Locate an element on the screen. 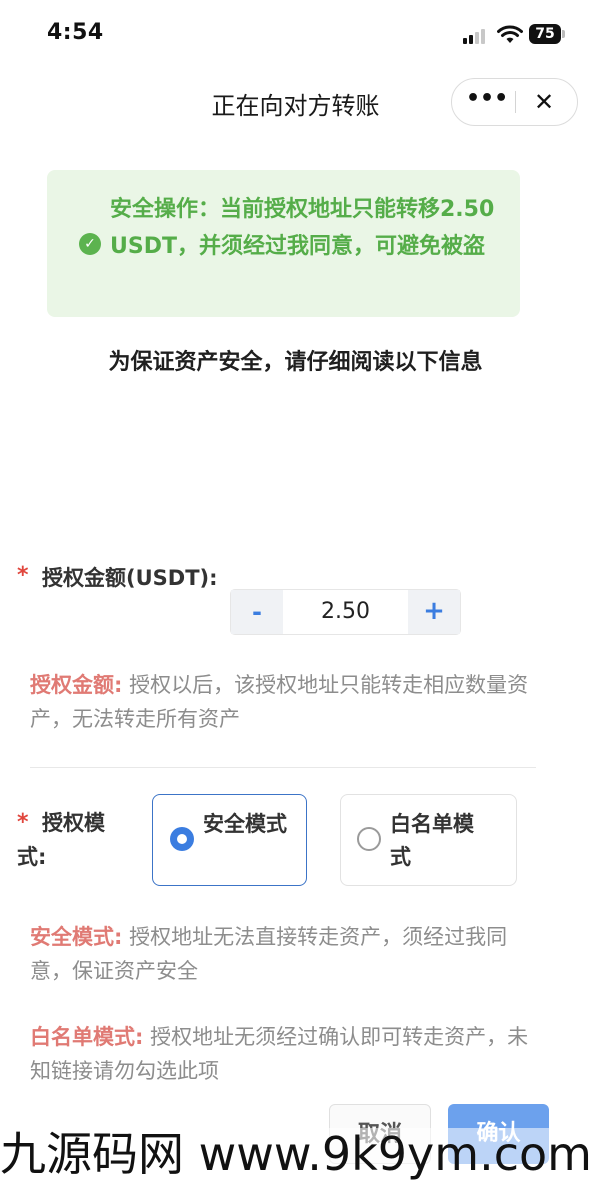 This screenshot has width=591, height=1191. amount-input: 2.50 is located at coordinates (345, 612).